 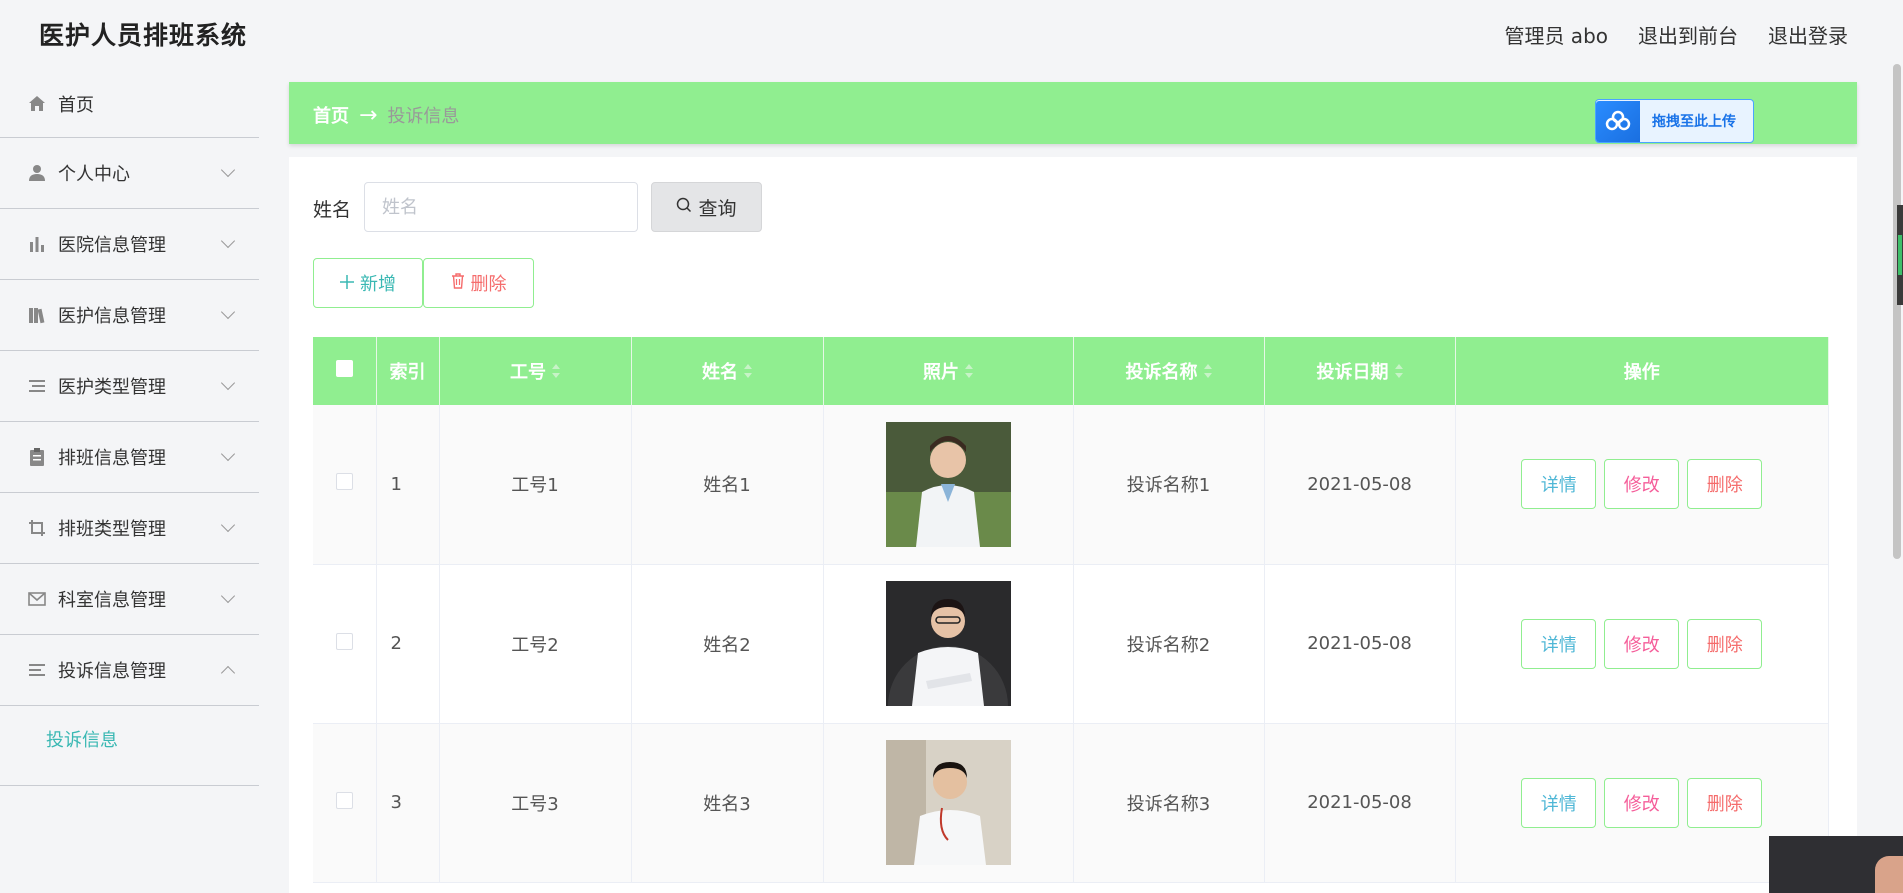 What do you see at coordinates (1688, 34) in the screenshot?
I see `exit-to-frontend-link: 退出到前台` at bounding box center [1688, 34].